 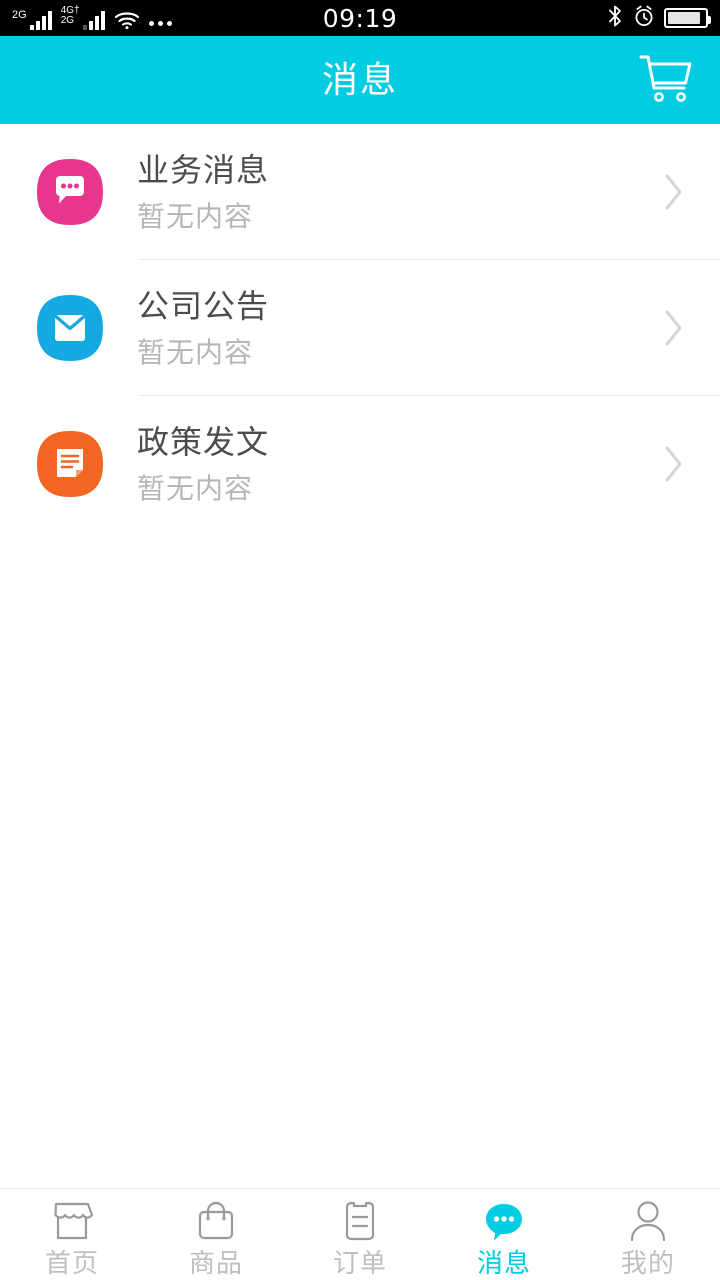 What do you see at coordinates (359, 1262) in the screenshot?
I see `tab-orders-label: 订单` at bounding box center [359, 1262].